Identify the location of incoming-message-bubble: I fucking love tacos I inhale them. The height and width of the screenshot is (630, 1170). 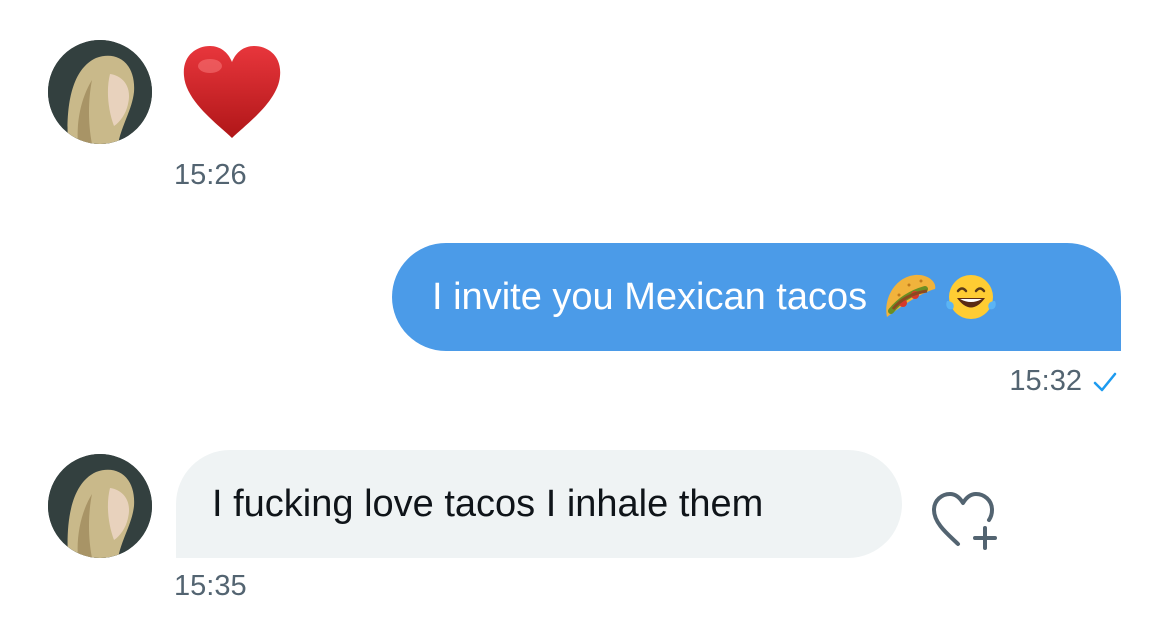
(539, 504).